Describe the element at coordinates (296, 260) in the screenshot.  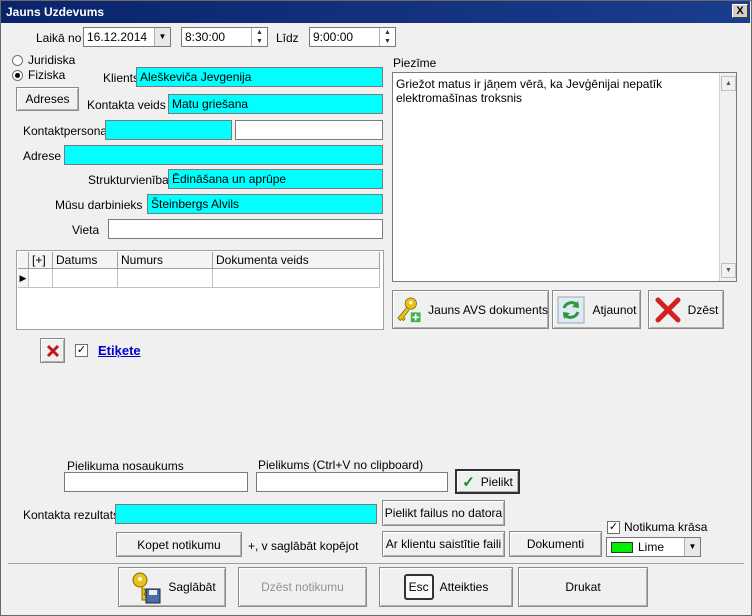
I see `table-header-doc-type: Dokumenta veids` at that location.